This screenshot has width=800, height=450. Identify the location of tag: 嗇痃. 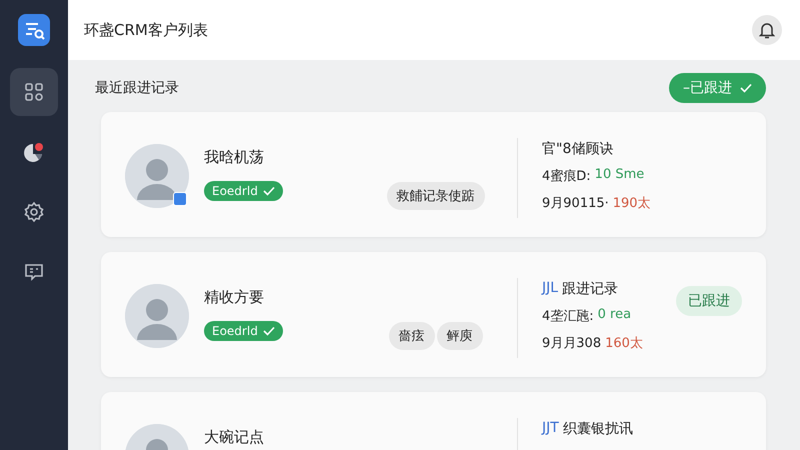
(411, 336).